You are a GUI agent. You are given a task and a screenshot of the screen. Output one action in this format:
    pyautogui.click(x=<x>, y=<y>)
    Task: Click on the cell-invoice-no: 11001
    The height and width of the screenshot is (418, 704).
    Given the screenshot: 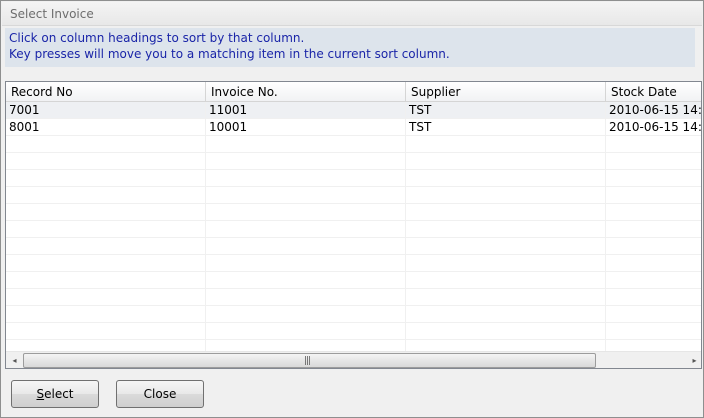 What is the action you would take?
    pyautogui.click(x=306, y=110)
    